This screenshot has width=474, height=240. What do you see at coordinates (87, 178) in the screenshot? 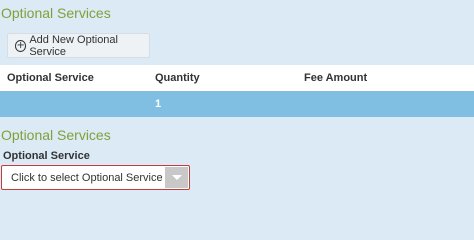
I see `optional-service-select-placeholder: Click to select Optional Service` at bounding box center [87, 178].